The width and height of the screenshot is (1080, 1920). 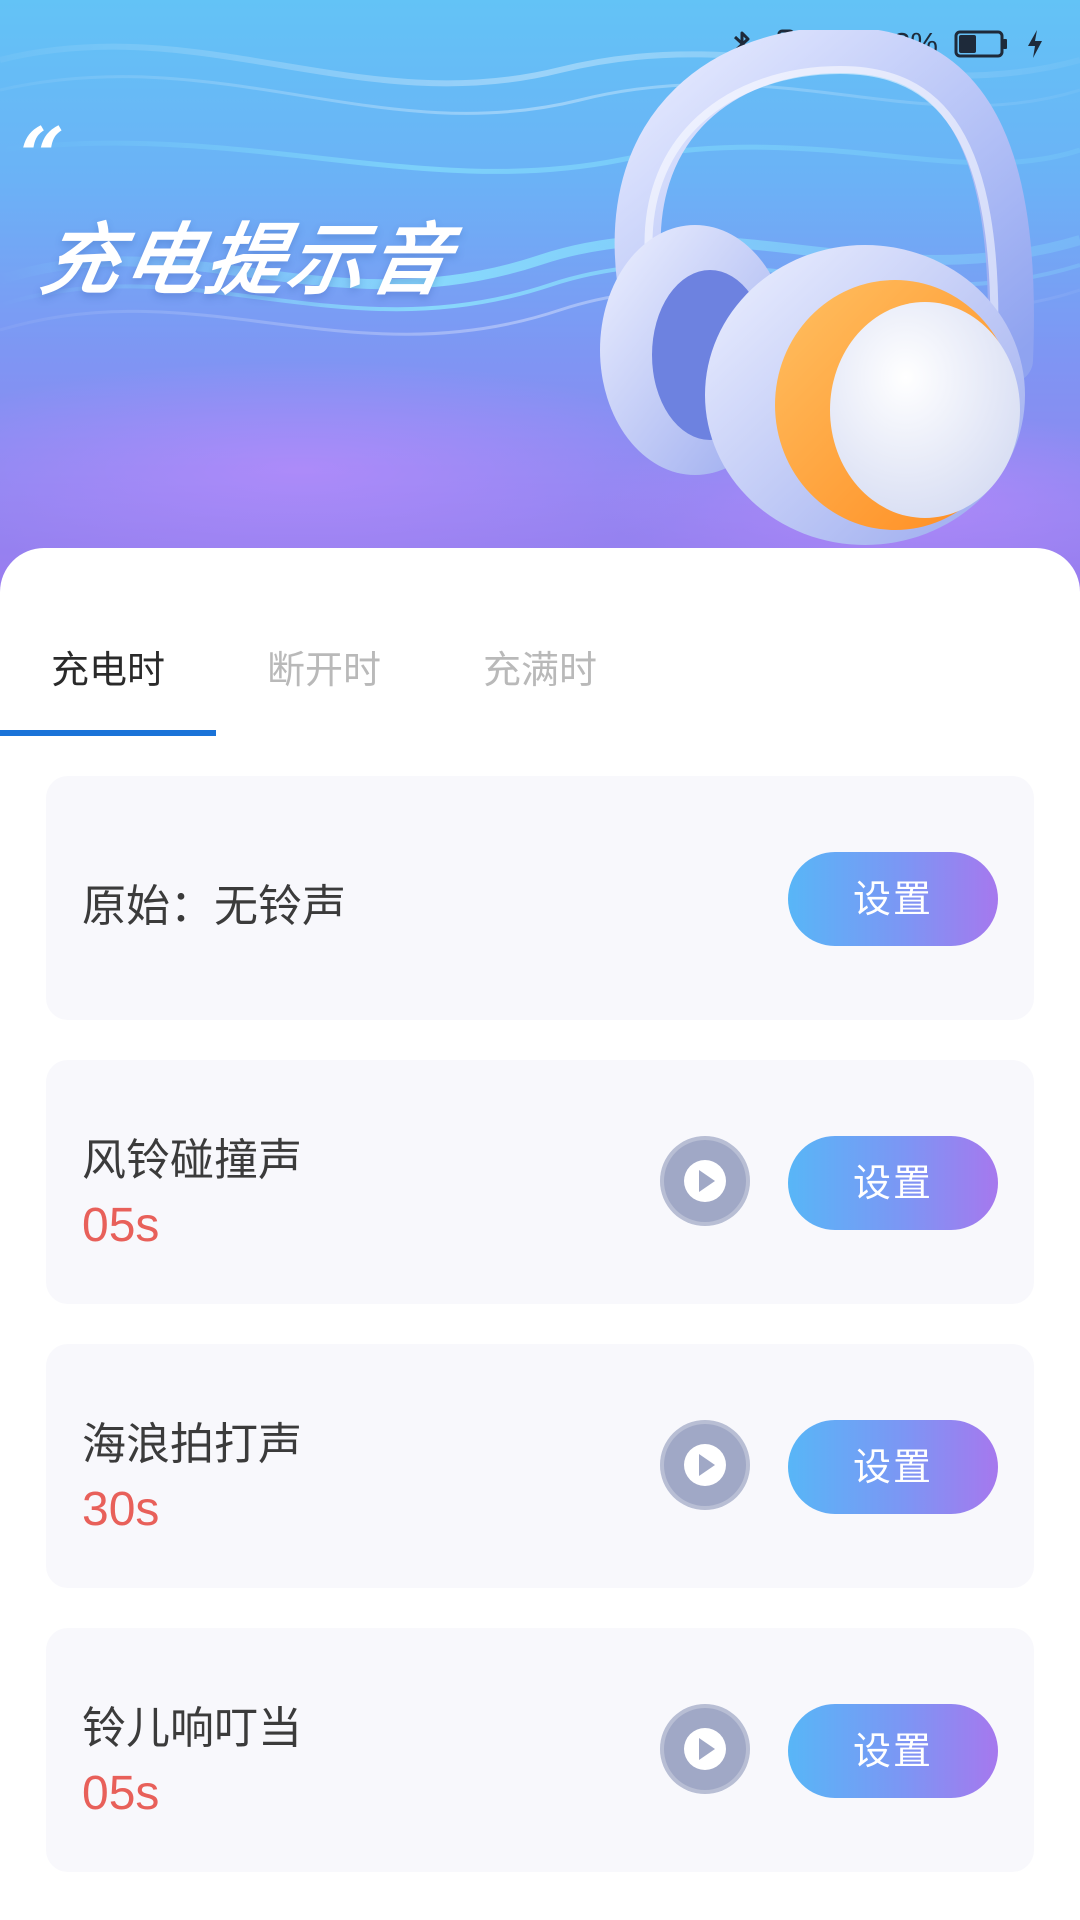 I want to click on ringtone-card: 风铃碰撞声 05s 设置, so click(x=540, y=1182).